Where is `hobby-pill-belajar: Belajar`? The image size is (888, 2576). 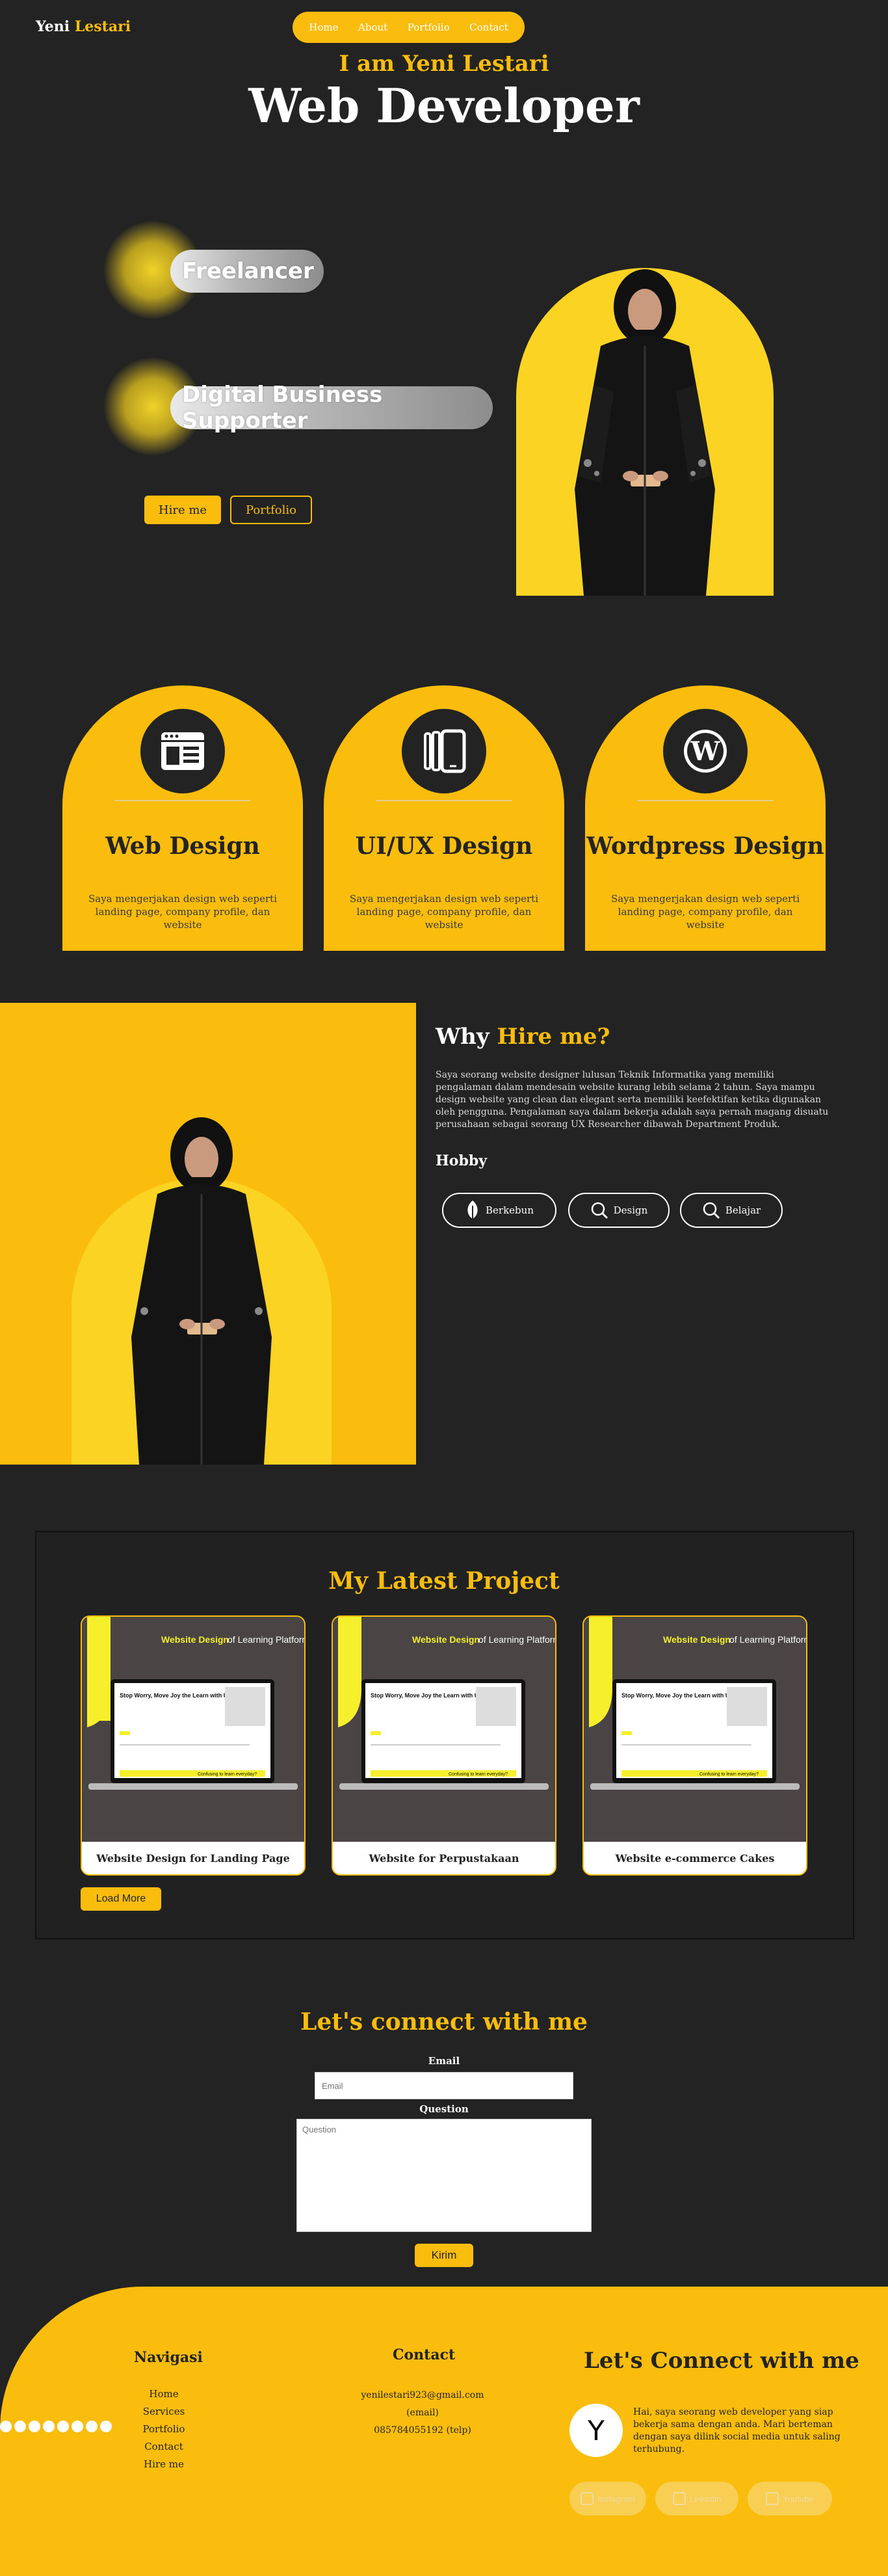
hobby-pill-belajar: Belajar is located at coordinates (731, 1210).